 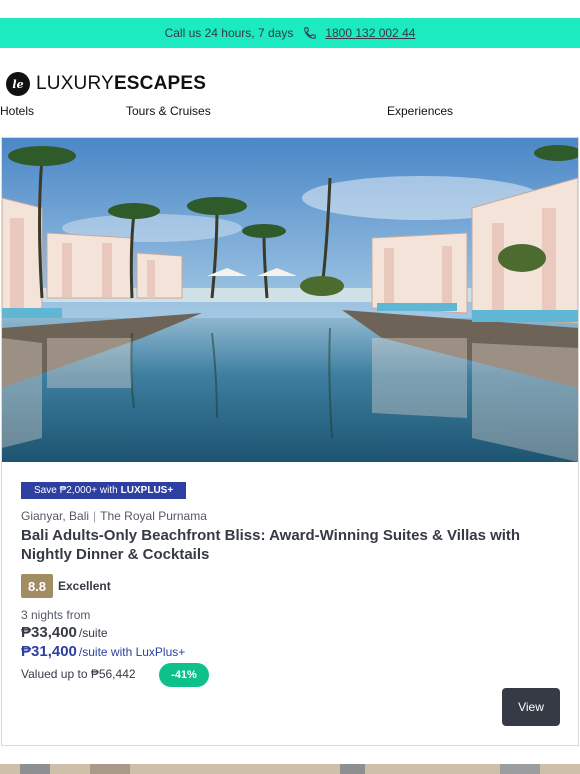 What do you see at coordinates (56, 615) in the screenshot?
I see `nights-text: 3 nights from` at bounding box center [56, 615].